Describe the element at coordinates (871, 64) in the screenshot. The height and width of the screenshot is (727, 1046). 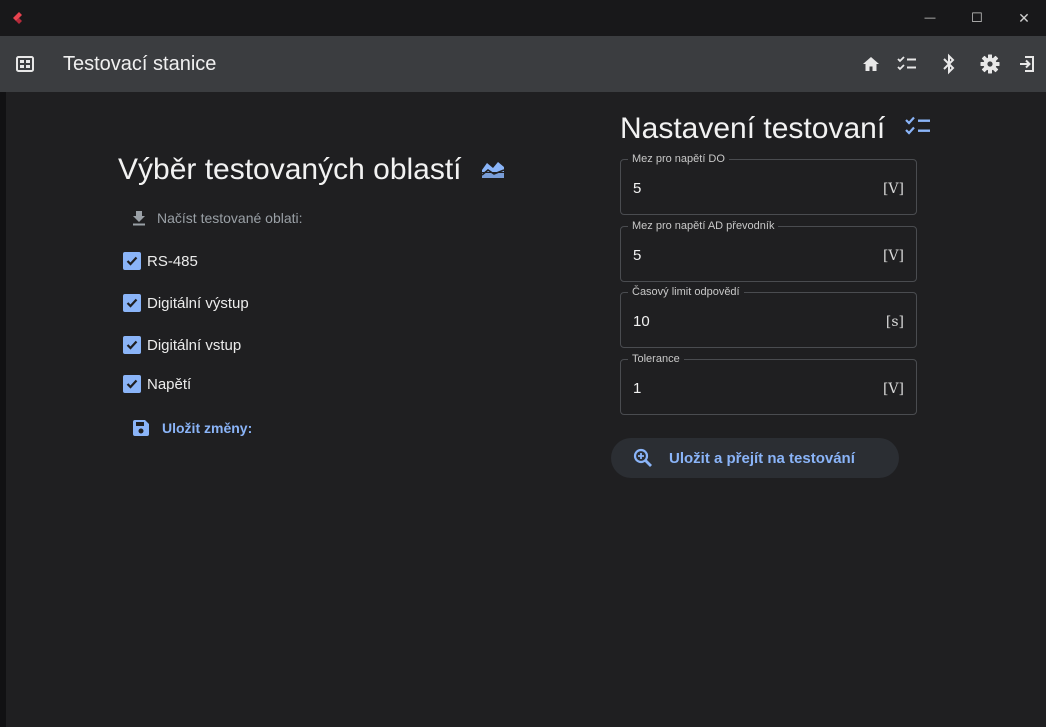
I see `home-icon` at that location.